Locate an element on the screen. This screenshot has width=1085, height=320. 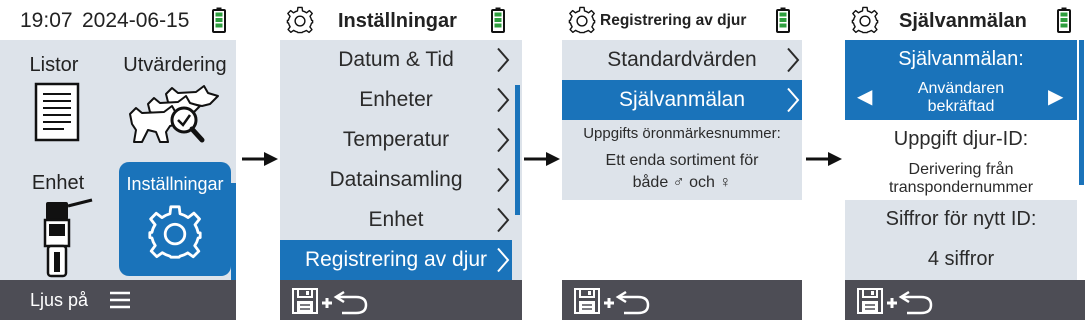
menu-item-label: Självanmälan is located at coordinates (682, 99).